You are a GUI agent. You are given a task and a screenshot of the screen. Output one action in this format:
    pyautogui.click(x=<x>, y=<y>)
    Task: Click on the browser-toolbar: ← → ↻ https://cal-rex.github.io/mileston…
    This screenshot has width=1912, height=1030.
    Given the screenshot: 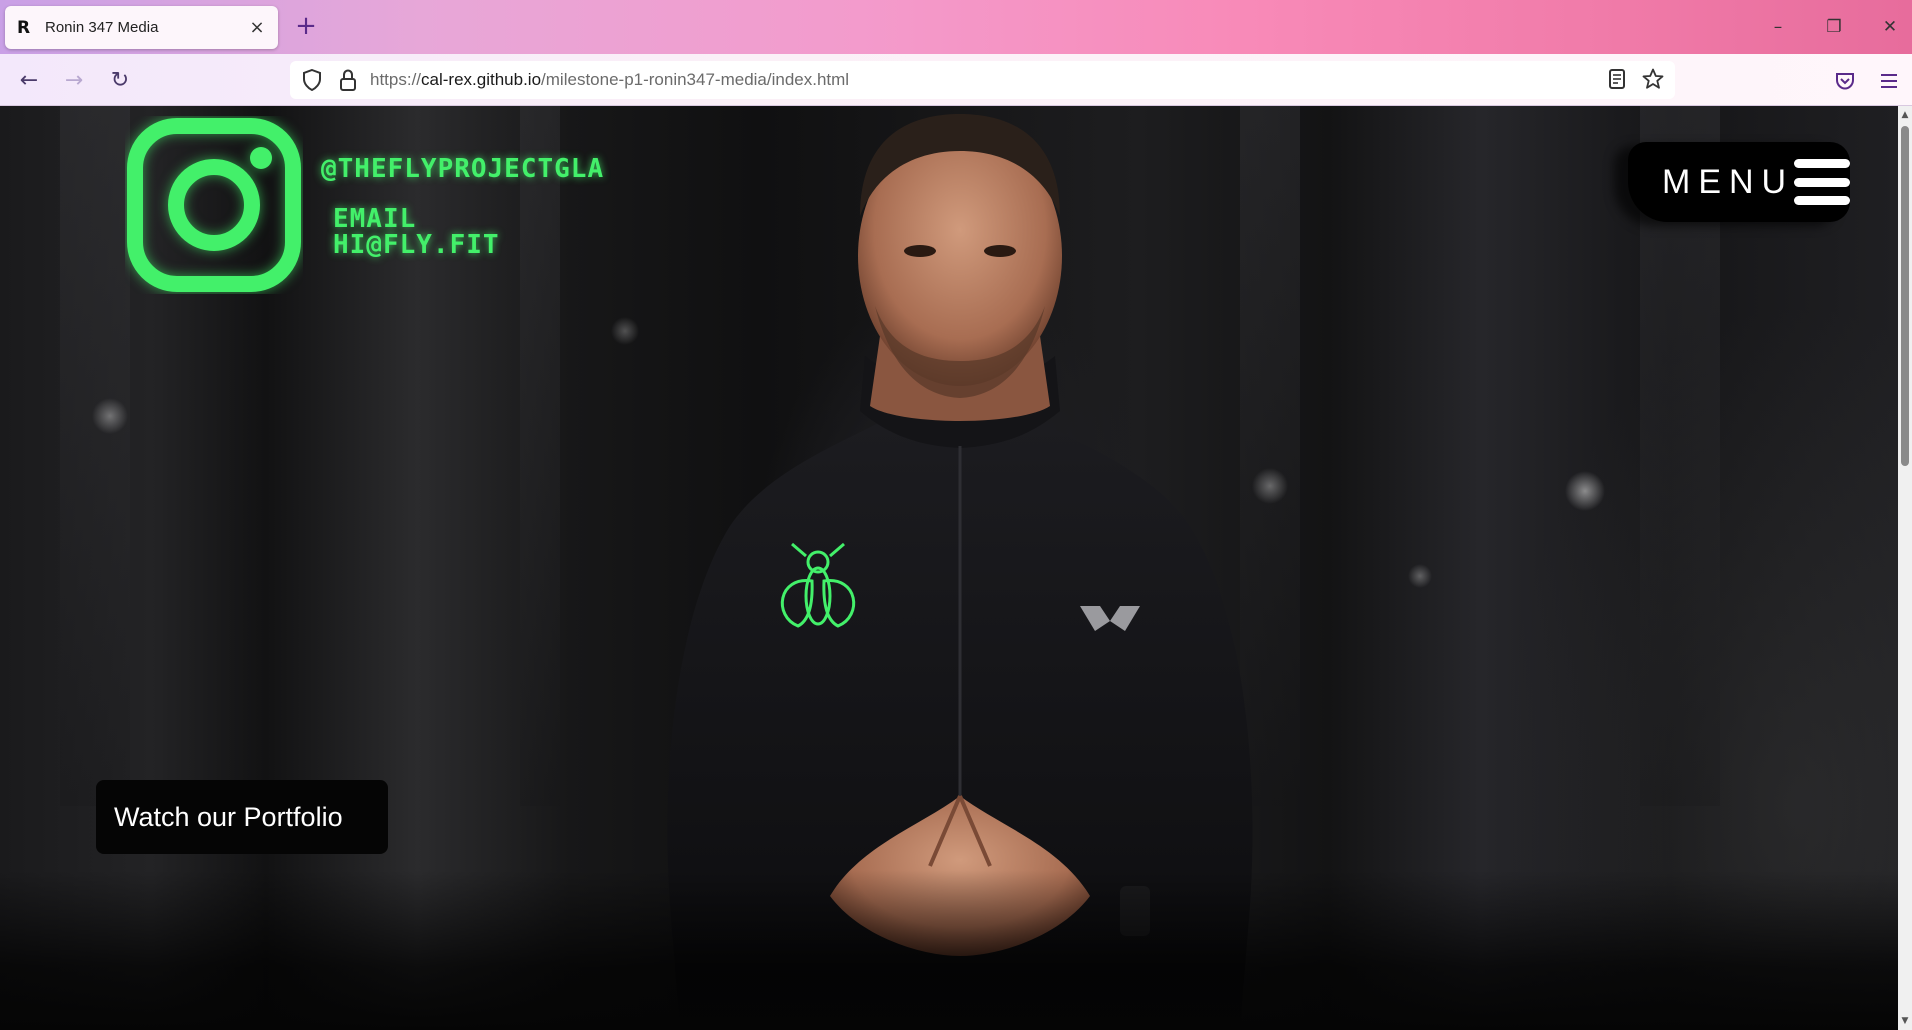 What is the action you would take?
    pyautogui.click(x=956, y=80)
    